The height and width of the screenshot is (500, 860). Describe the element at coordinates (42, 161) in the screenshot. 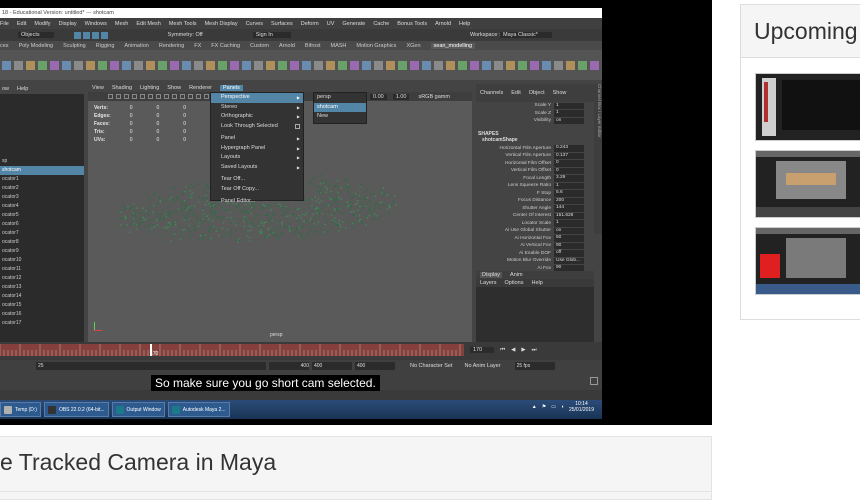

I see `outliner-item: sp` at that location.